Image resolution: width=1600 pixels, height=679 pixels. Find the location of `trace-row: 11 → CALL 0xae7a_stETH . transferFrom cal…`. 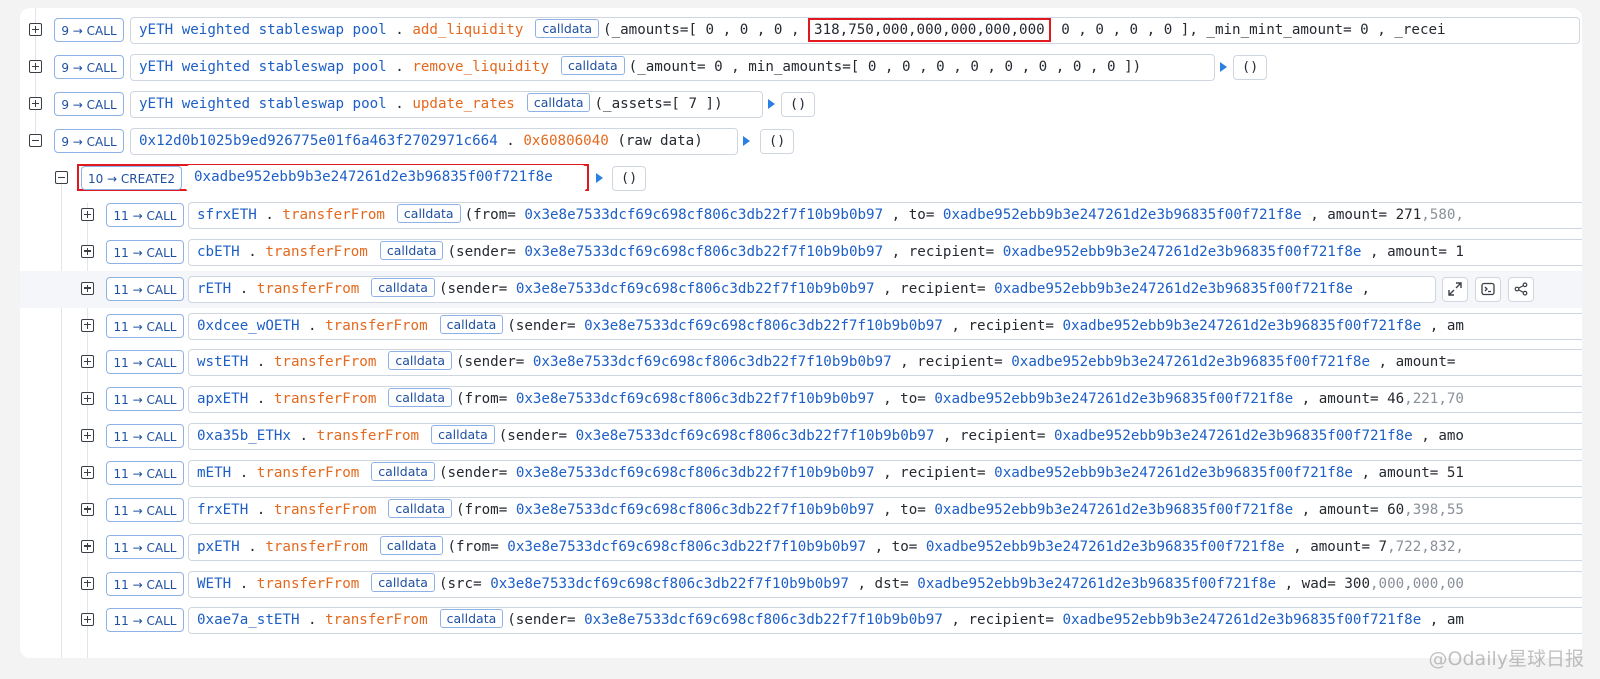

trace-row: 11 → CALL 0xae7a_stETH . transferFrom cal… is located at coordinates (801, 620).